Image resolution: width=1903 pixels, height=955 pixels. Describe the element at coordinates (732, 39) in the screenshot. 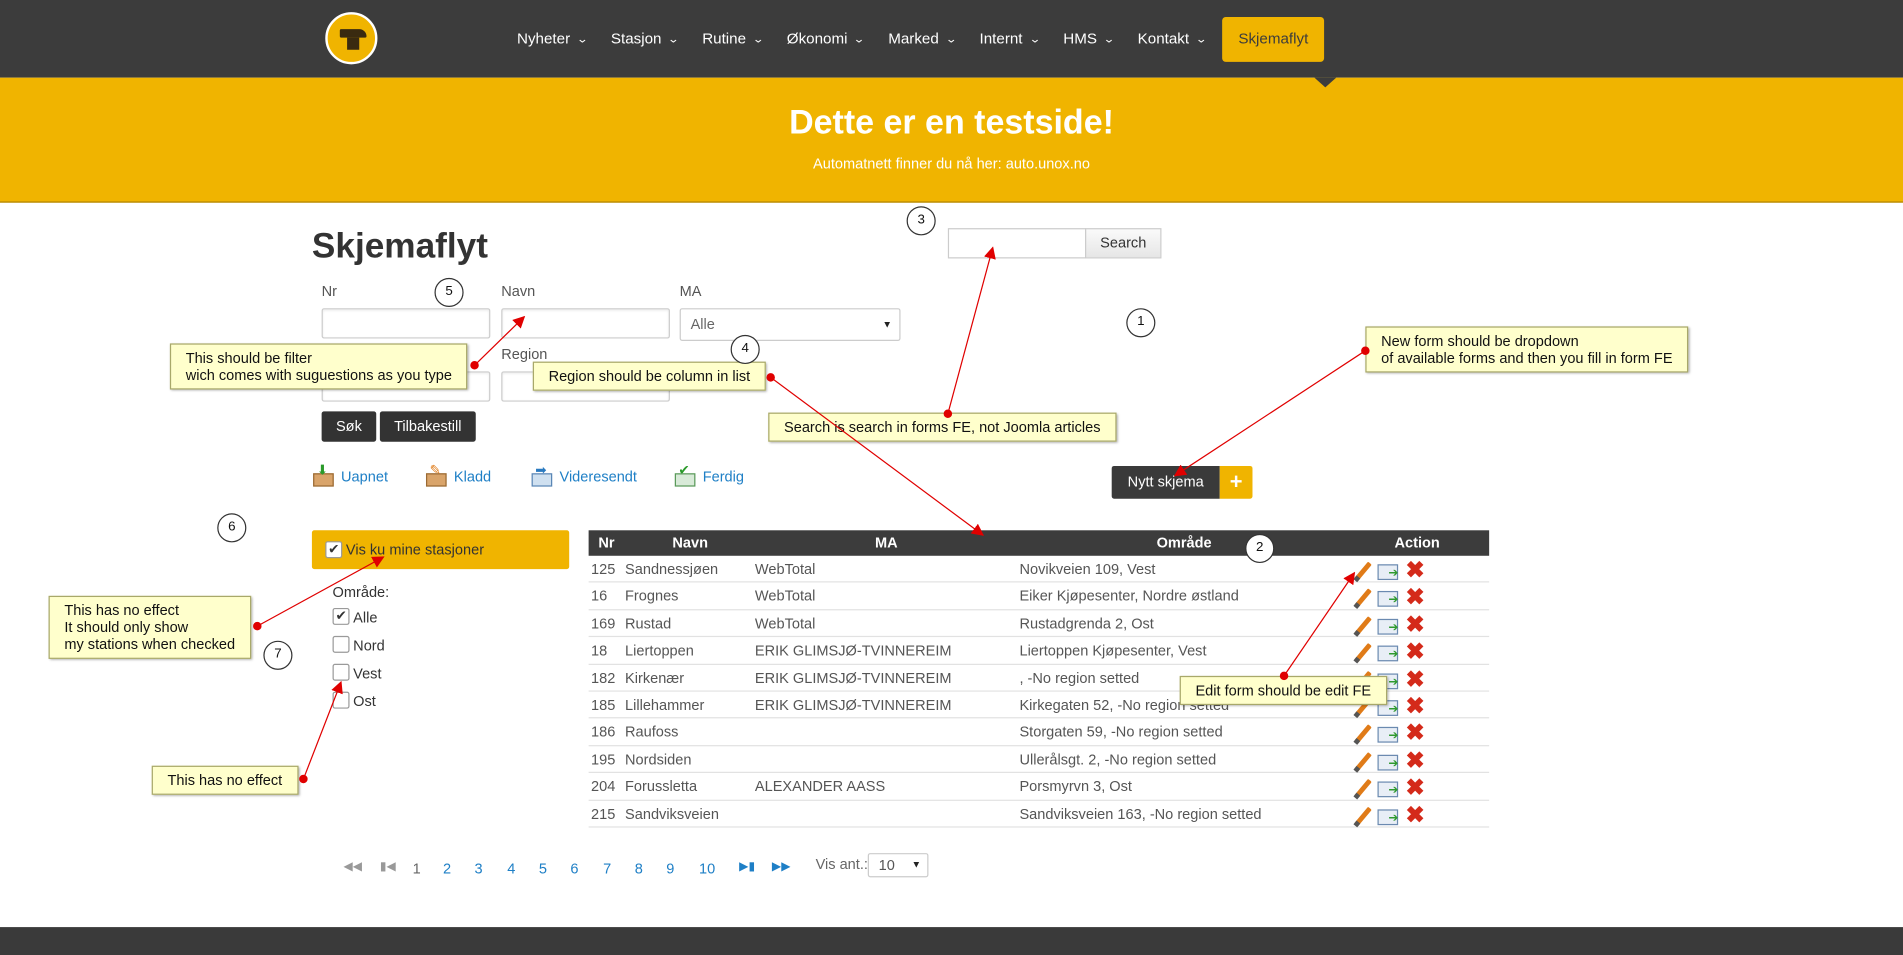

I see `nav-item-rutine: Rutine ⌄` at that location.